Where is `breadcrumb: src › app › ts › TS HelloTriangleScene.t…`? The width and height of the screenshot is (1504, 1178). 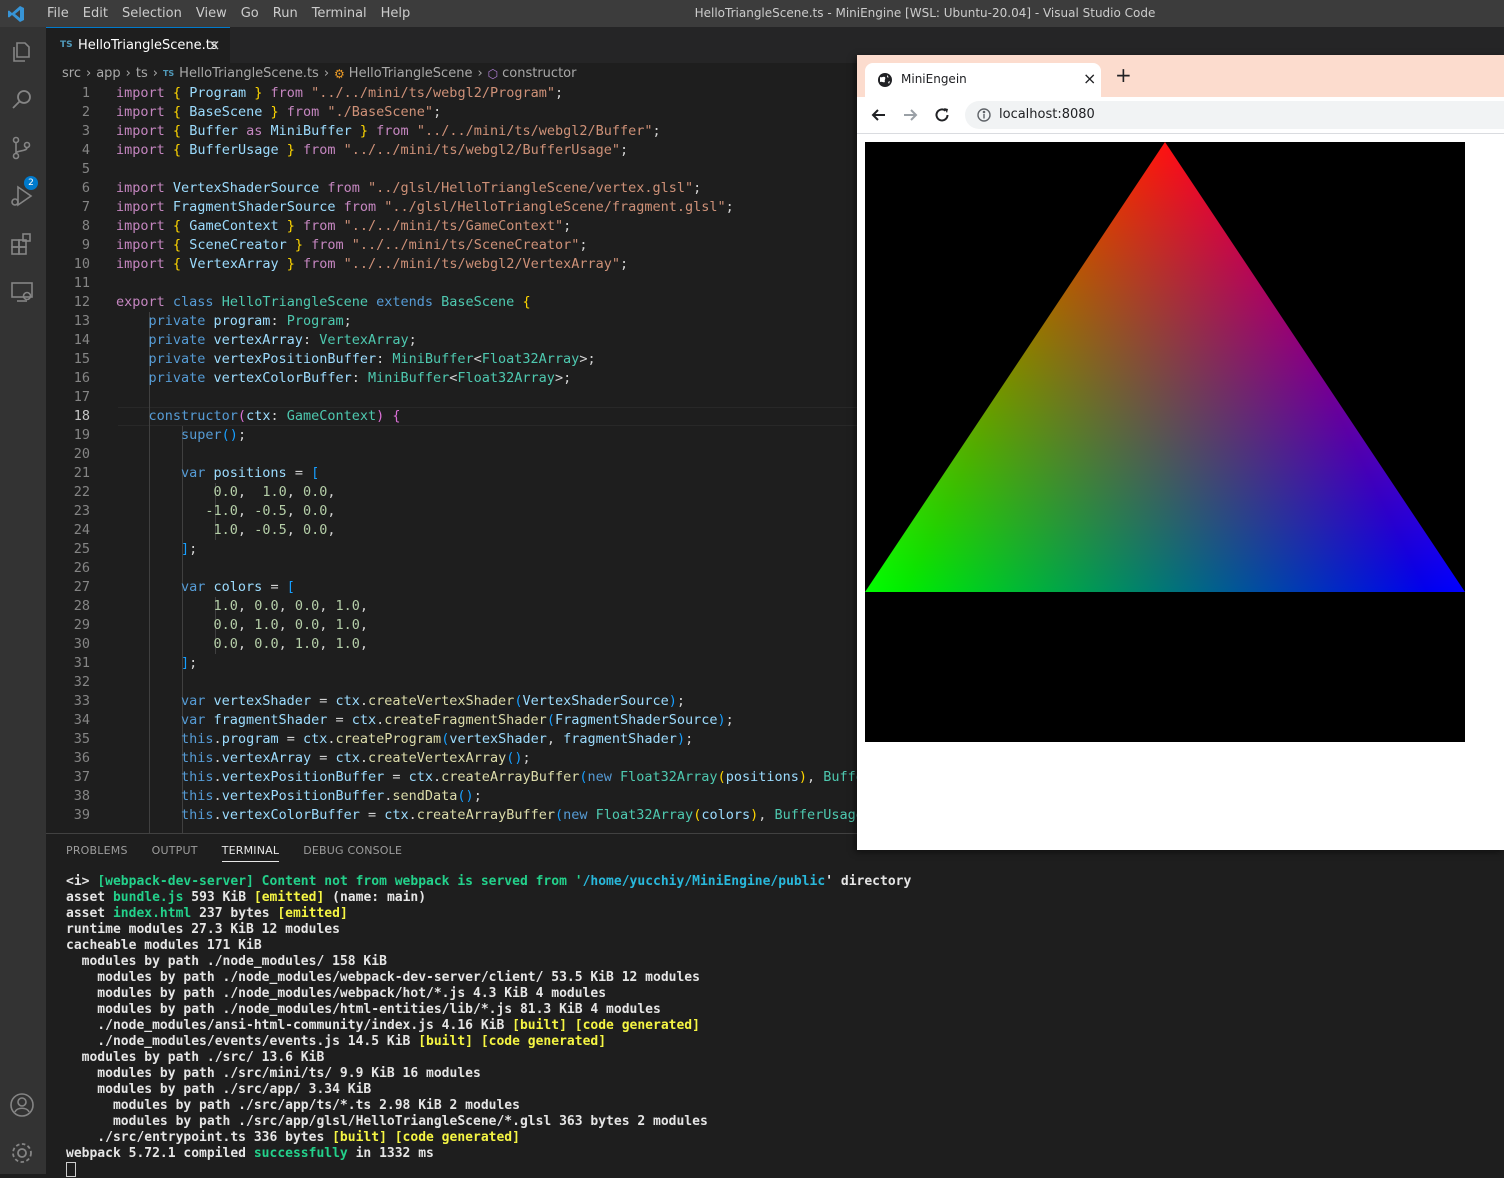 breadcrumb: src › app › ts › TS HelloTriangleScene.t… is located at coordinates (319, 74).